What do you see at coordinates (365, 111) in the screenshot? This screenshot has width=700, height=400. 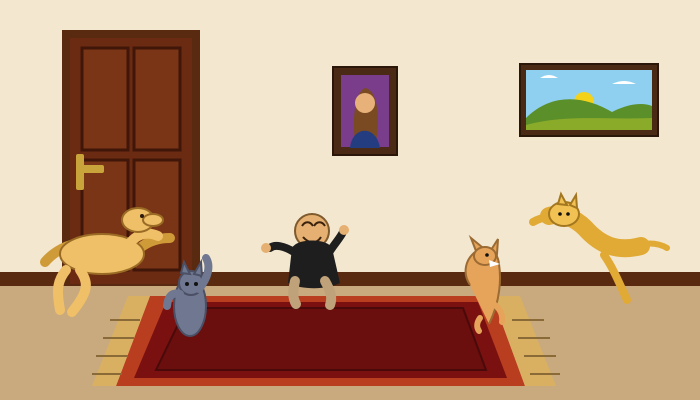 I see `portrait-frame-icon` at bounding box center [365, 111].